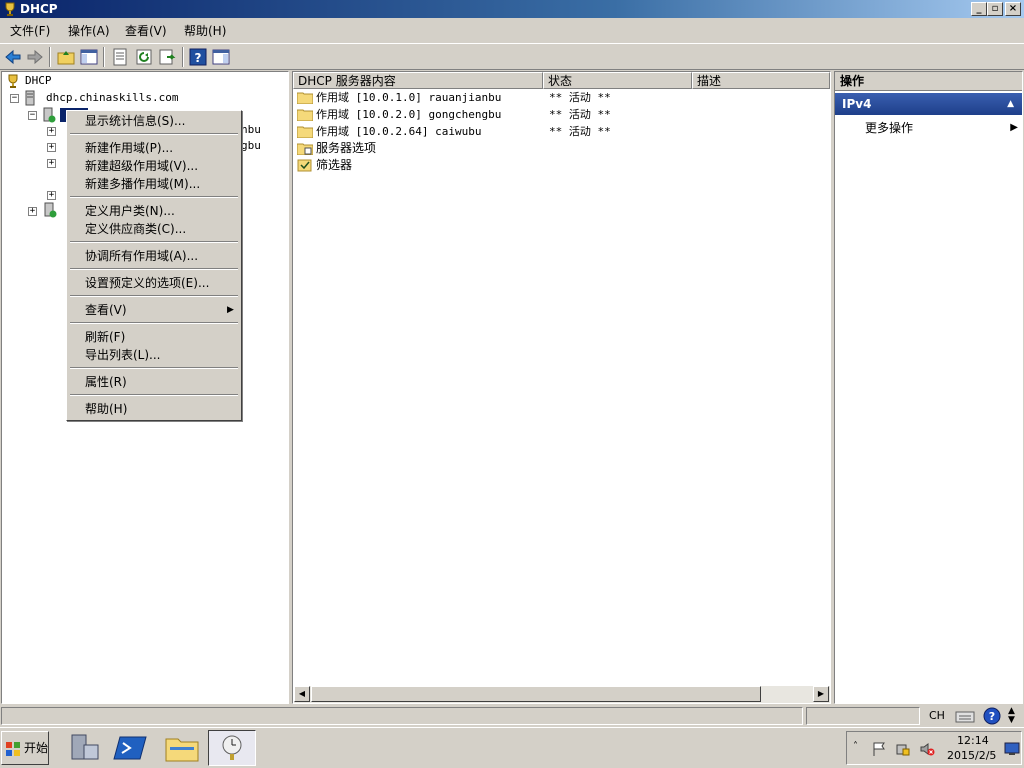 This screenshot has width=1024, height=768. Describe the element at coordinates (120, 57) in the screenshot. I see `properties-icon` at that location.